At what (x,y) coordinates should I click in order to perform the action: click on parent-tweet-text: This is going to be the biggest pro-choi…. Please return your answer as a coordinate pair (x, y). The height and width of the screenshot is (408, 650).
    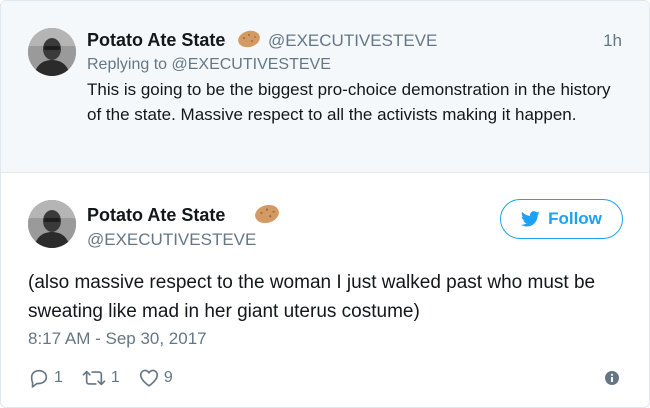
    Looking at the image, I should click on (349, 102).